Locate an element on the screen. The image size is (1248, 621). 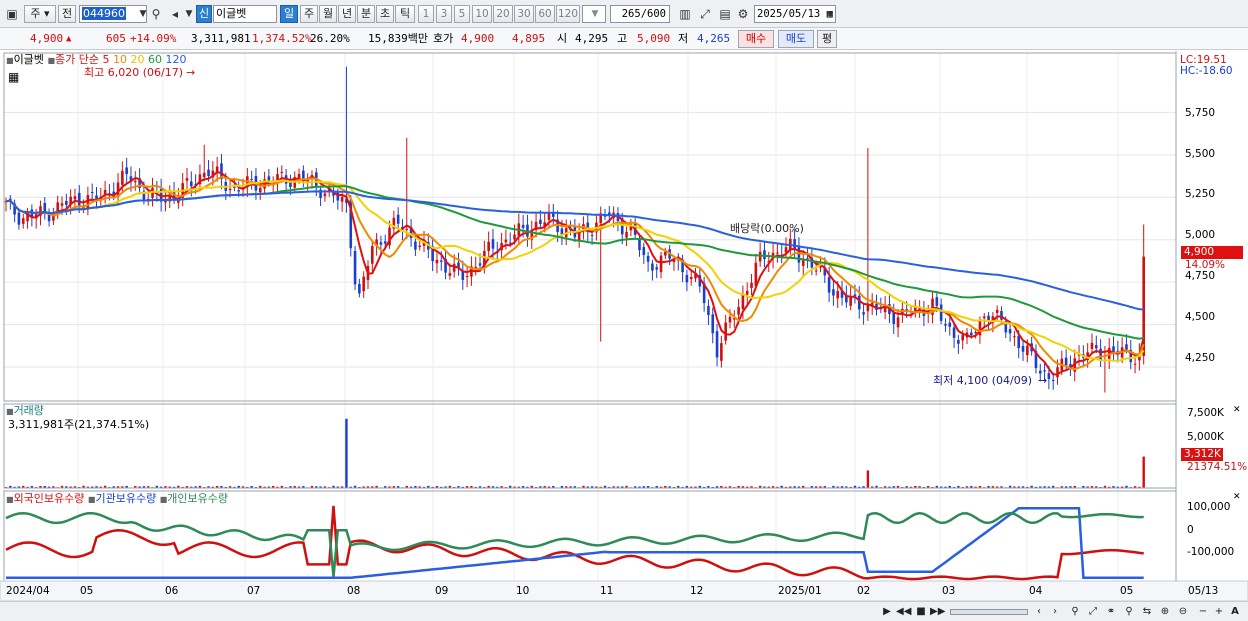
volume-bars is located at coordinates (574, 453).